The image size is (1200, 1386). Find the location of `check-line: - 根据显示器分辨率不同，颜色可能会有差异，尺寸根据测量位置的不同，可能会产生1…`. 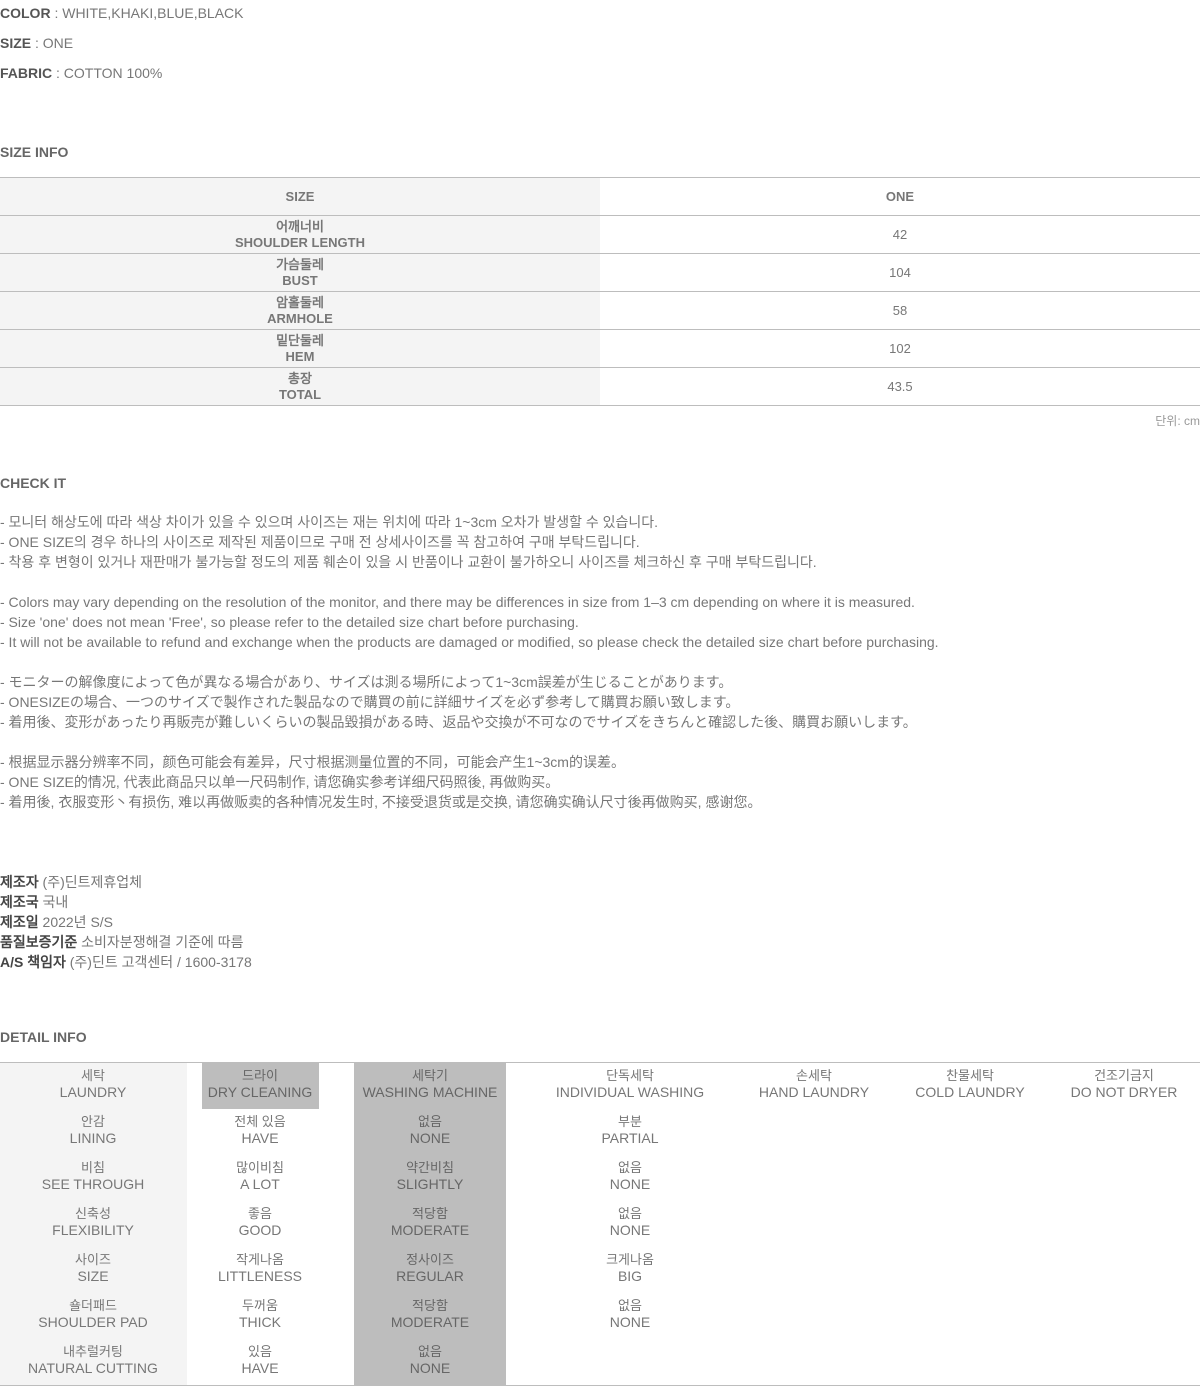

check-line: - 根据显示器分辨率不同，颜色可能会有差异，尺寸根据测量位置的不同，可能会产生1… is located at coordinates (312, 762).